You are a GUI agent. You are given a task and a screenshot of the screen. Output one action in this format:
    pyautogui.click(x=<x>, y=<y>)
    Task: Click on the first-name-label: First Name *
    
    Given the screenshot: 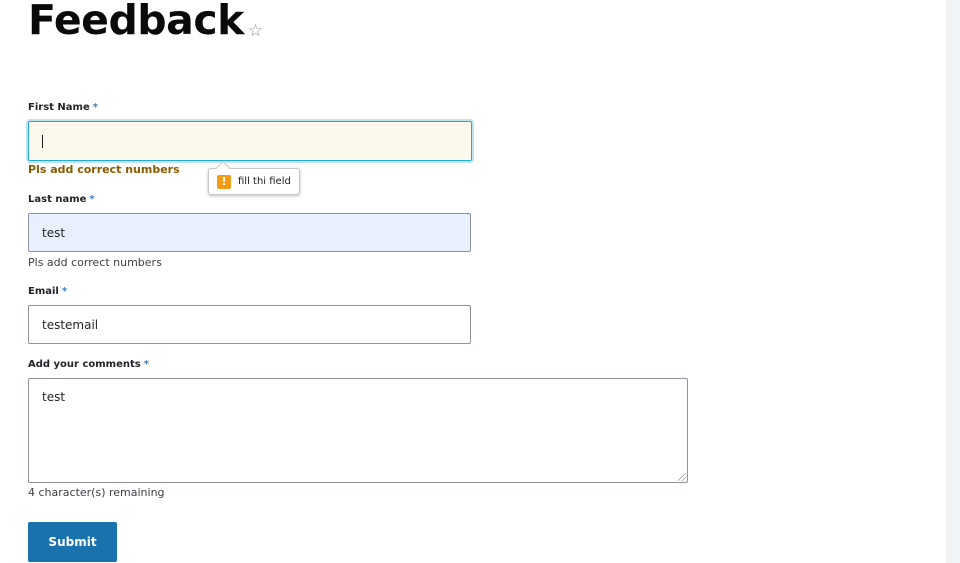 What is the action you would take?
    pyautogui.click(x=63, y=107)
    